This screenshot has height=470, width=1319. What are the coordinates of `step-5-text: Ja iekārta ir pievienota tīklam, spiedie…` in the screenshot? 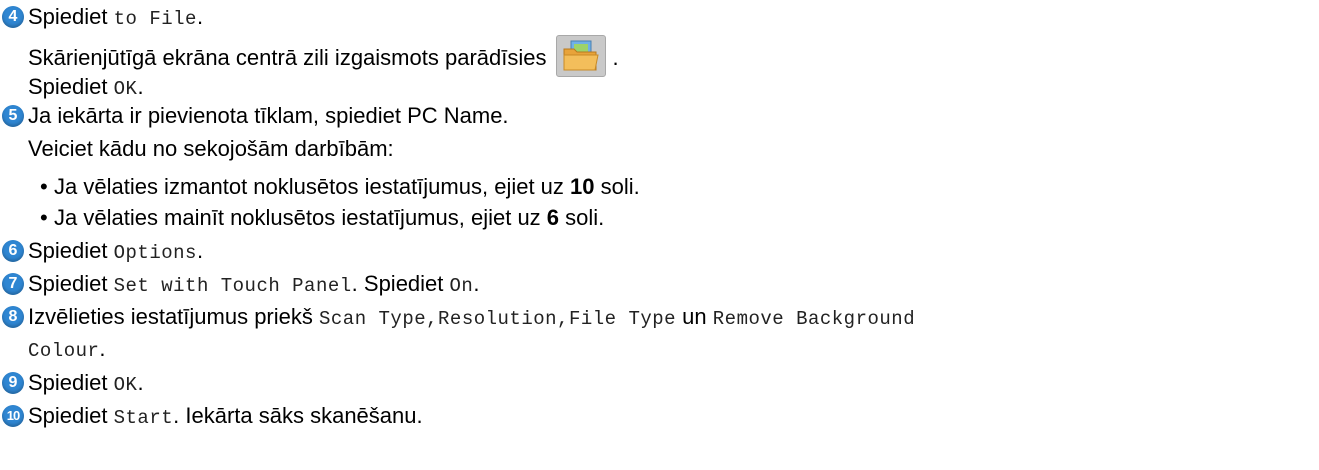 It's located at (268, 115).